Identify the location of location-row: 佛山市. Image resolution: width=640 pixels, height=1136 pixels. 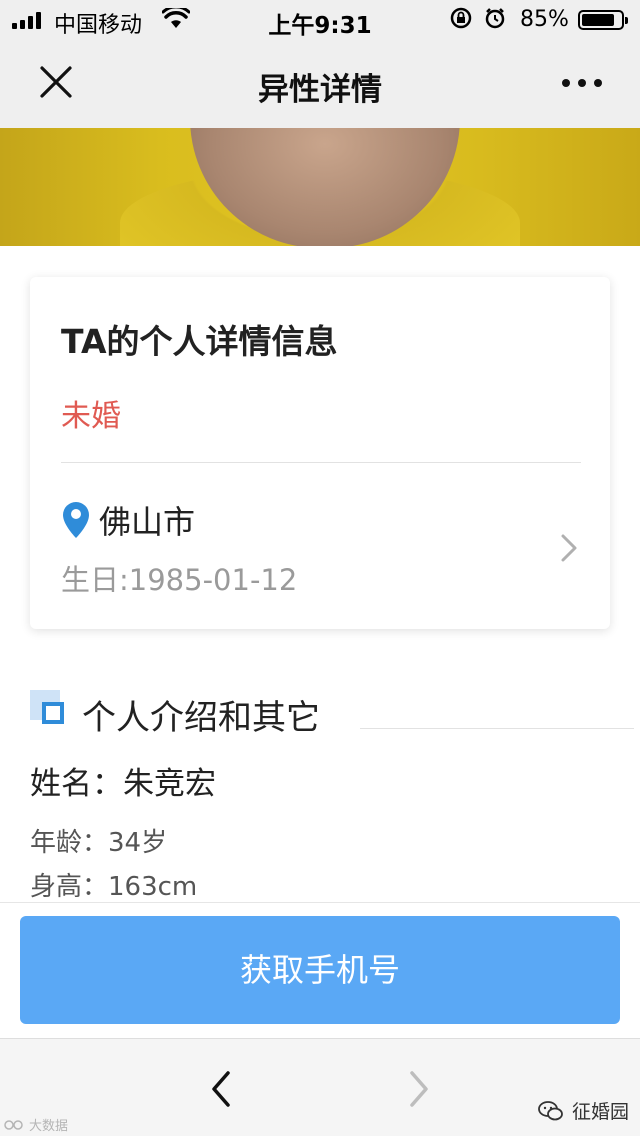
(128, 520).